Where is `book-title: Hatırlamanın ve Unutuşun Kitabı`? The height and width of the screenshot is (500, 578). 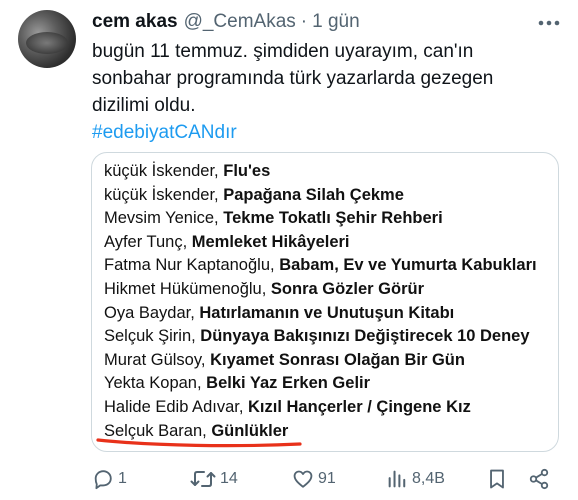
book-title: Hatırlamanın ve Unutuşun Kitabı is located at coordinates (327, 312).